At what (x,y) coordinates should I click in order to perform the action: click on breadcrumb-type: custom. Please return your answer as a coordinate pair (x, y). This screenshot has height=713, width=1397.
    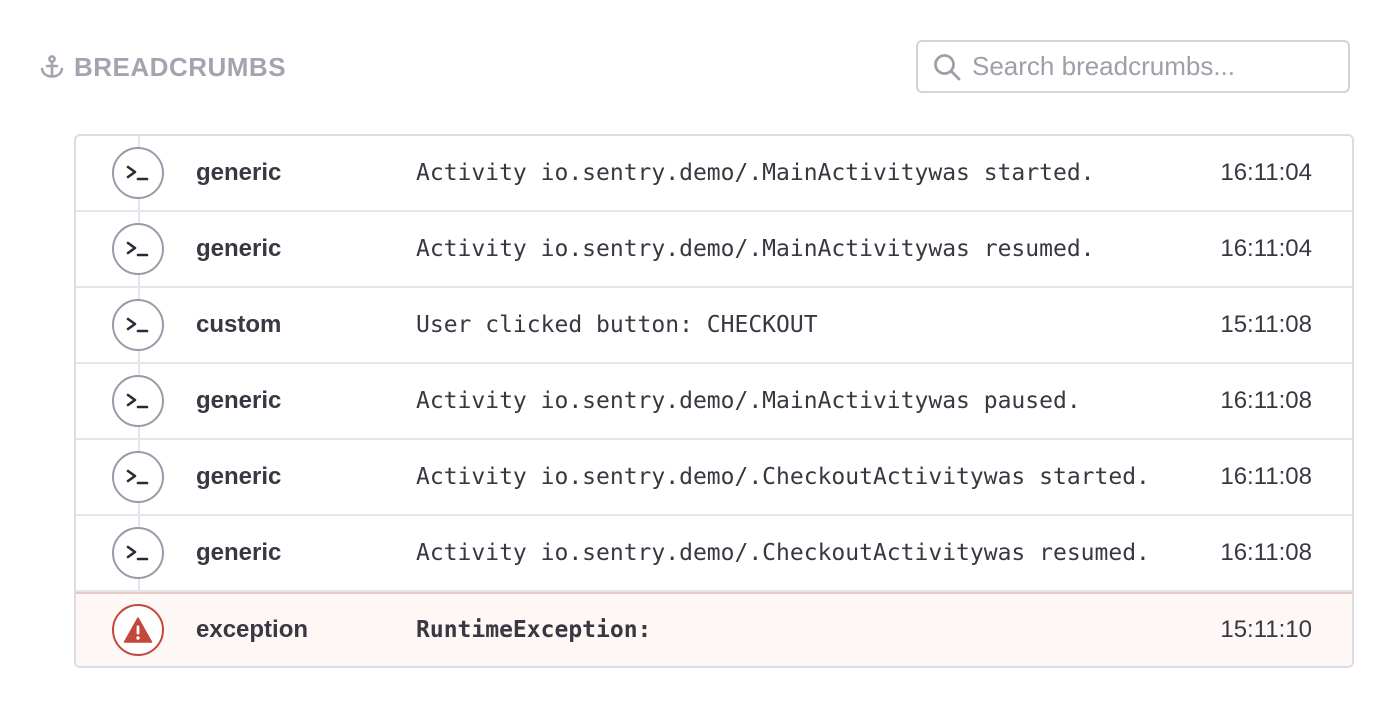
    Looking at the image, I should click on (239, 324).